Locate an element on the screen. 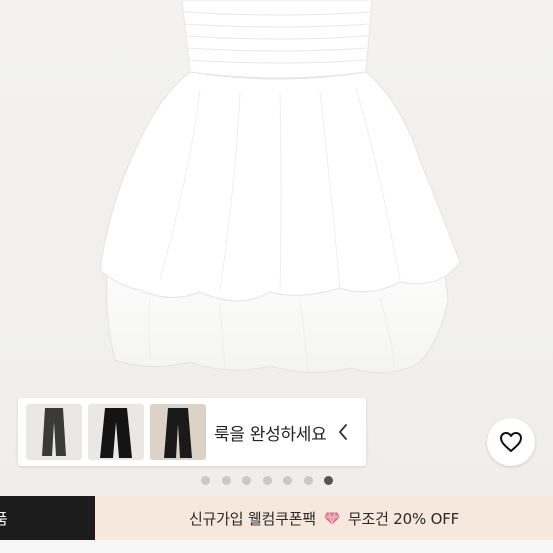  complete-look-carousel: 룩을 완성하세요 is located at coordinates (192, 432).